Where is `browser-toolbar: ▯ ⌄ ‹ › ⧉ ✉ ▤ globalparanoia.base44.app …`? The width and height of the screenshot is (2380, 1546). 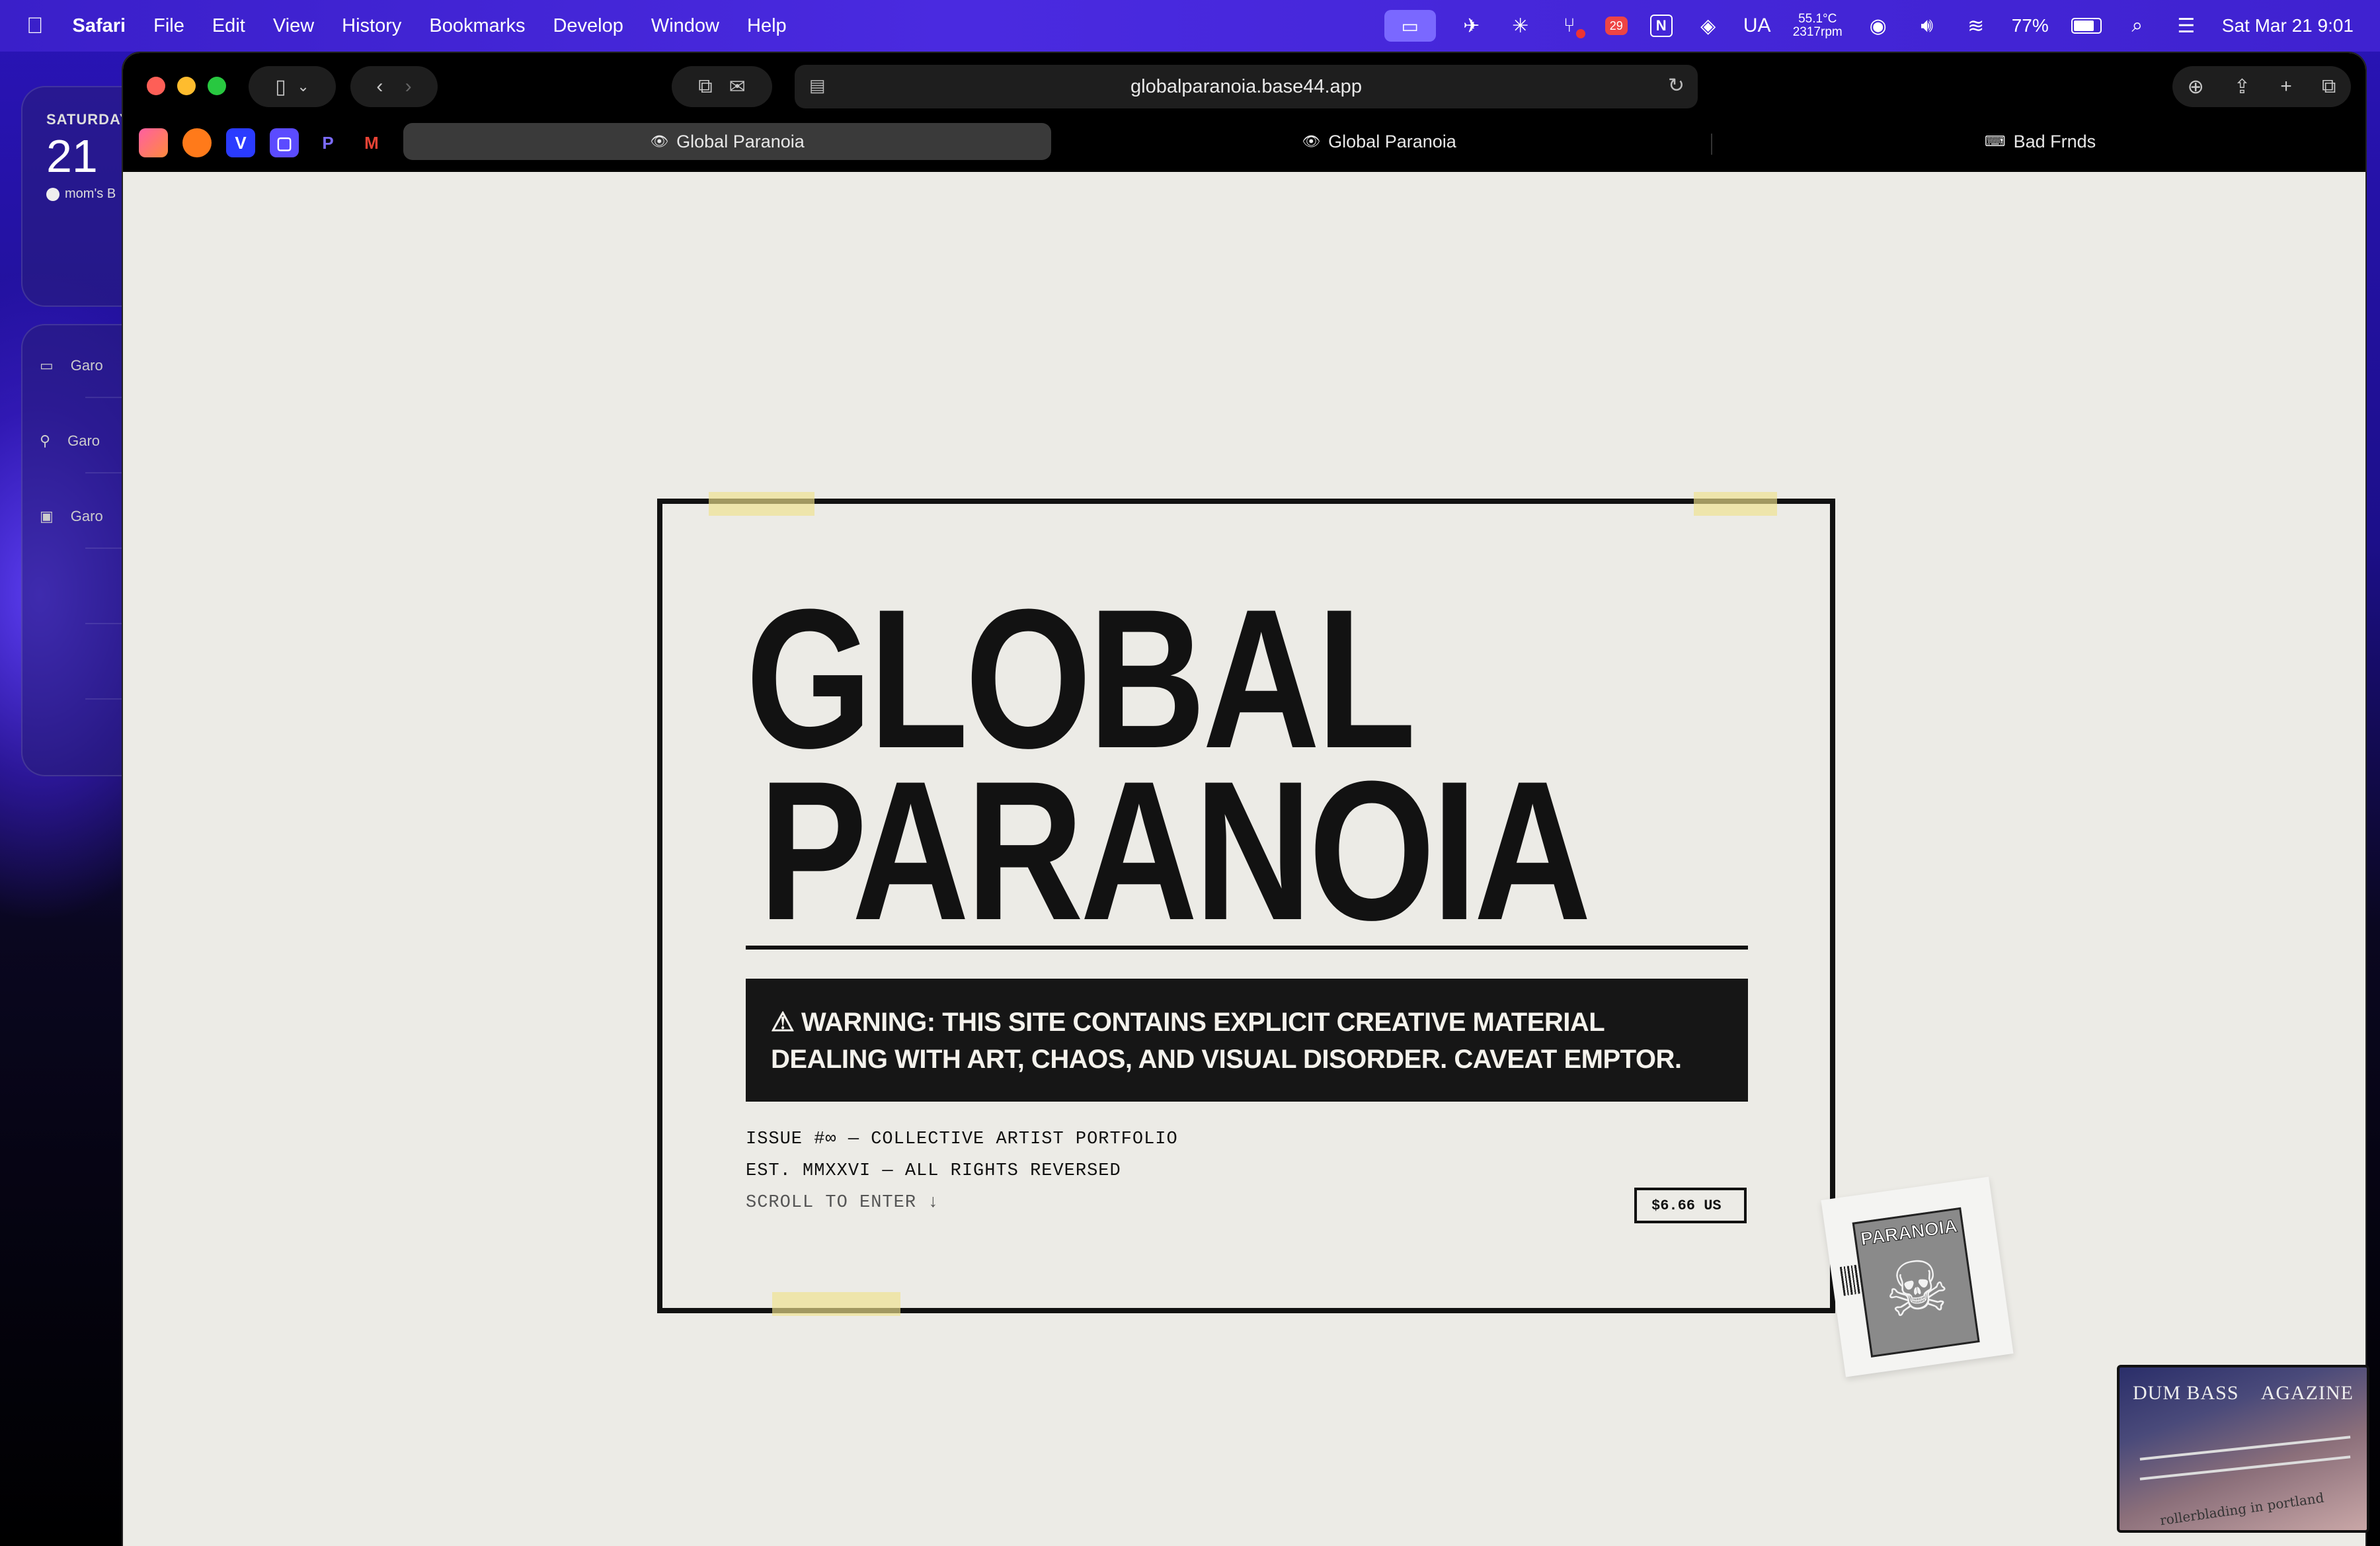
browser-toolbar: ▯ ⌄ ‹ › ⧉ ✉ ▤ globalparanoia.base44.app … is located at coordinates (1244, 86).